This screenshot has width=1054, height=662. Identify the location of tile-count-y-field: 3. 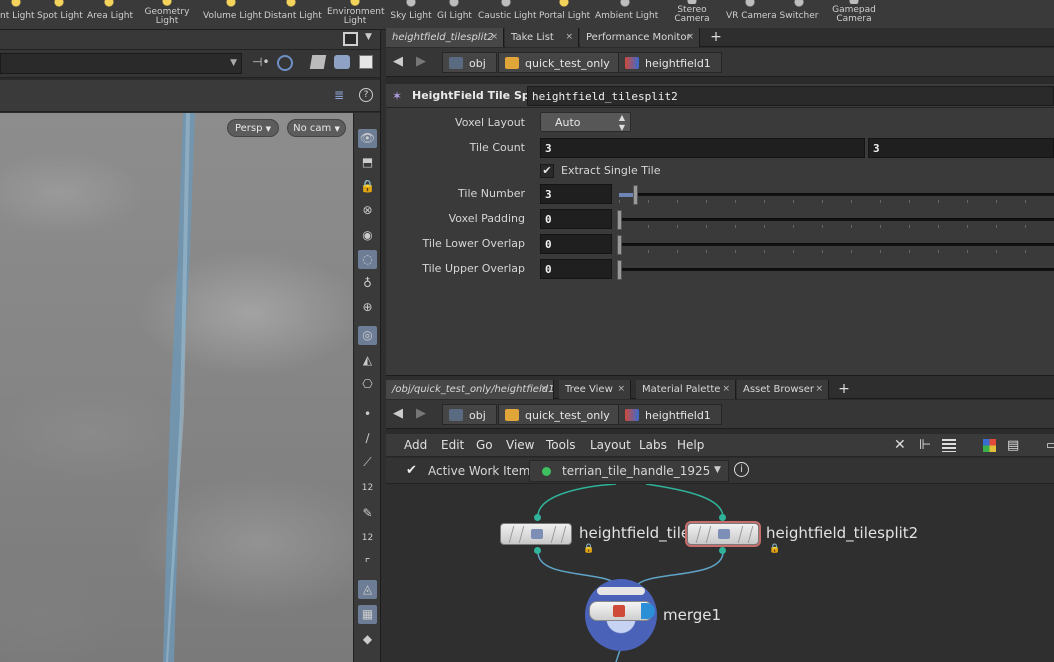
(961, 148).